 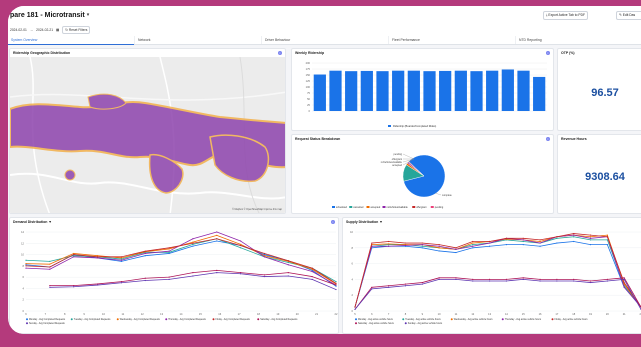 What do you see at coordinates (47, 319) in the screenshot?
I see `legend-label: Monday - Avg Completed Requests` at bounding box center [47, 319].